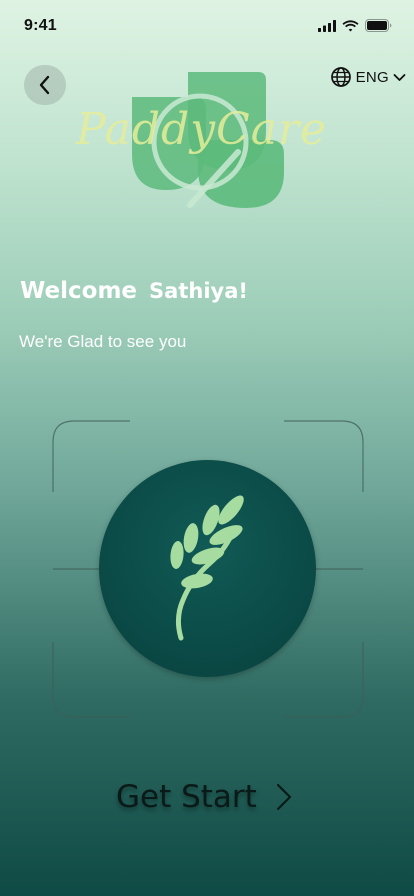  I want to click on get-start-button: Get Start, so click(204, 797).